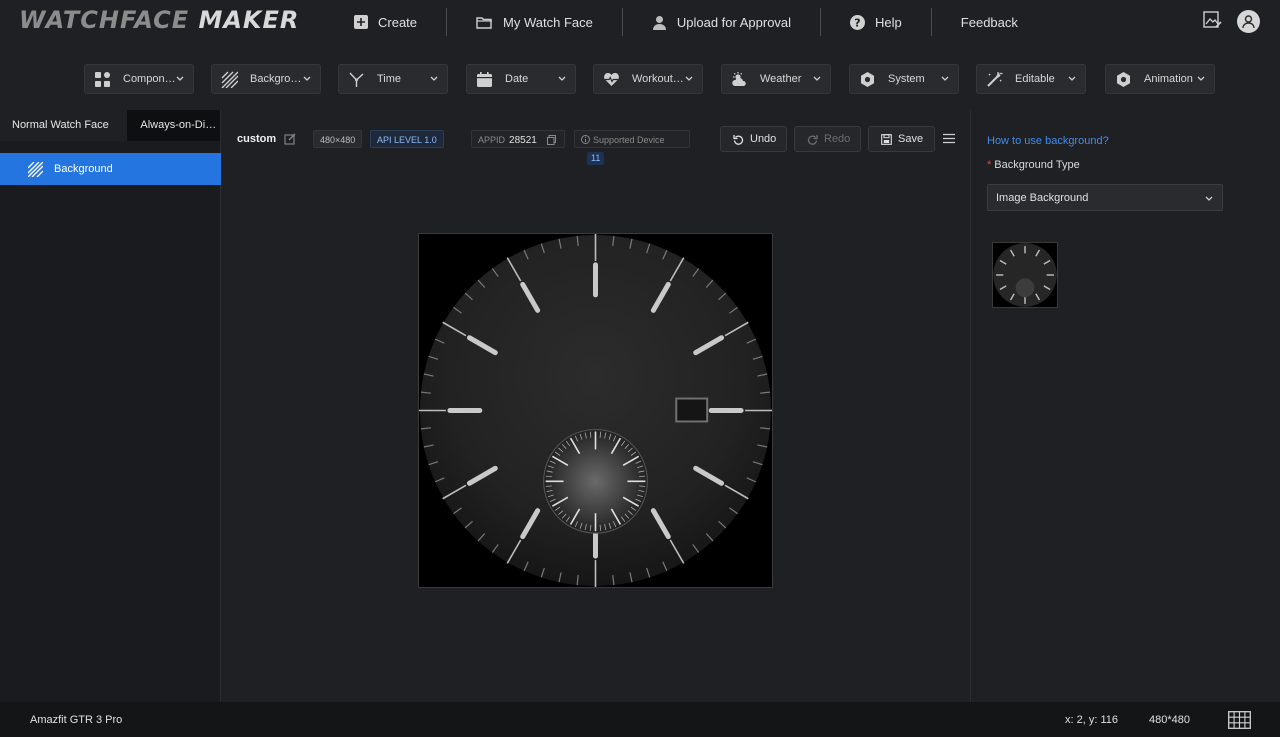  What do you see at coordinates (1031, 79) in the screenshot?
I see `editable-dropdown: Editable` at bounding box center [1031, 79].